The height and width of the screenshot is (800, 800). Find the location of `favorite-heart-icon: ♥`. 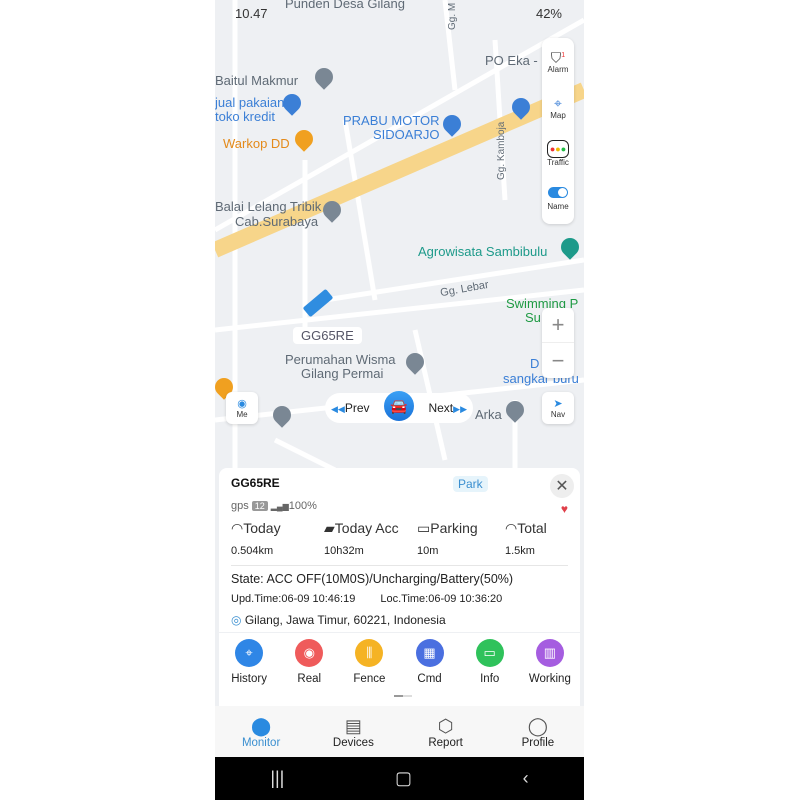

favorite-heart-icon: ♥ is located at coordinates (564, 509).